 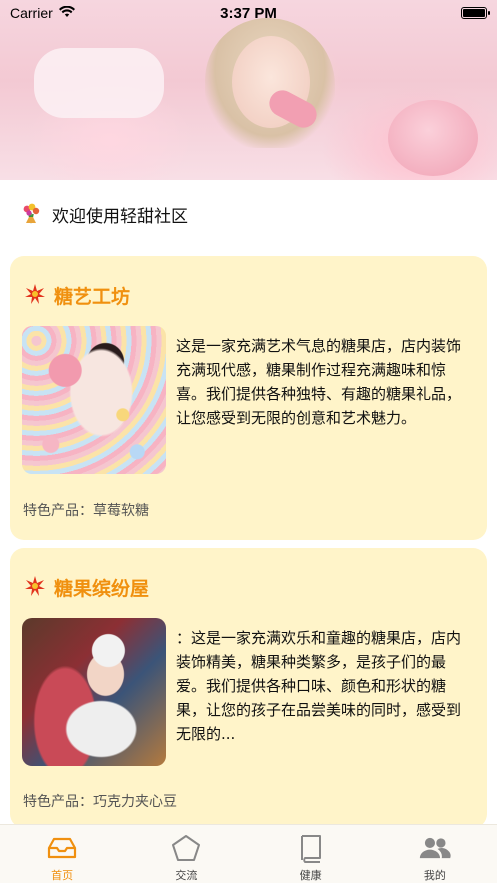 What do you see at coordinates (310, 875) in the screenshot?
I see `tab-label: 健康` at bounding box center [310, 875].